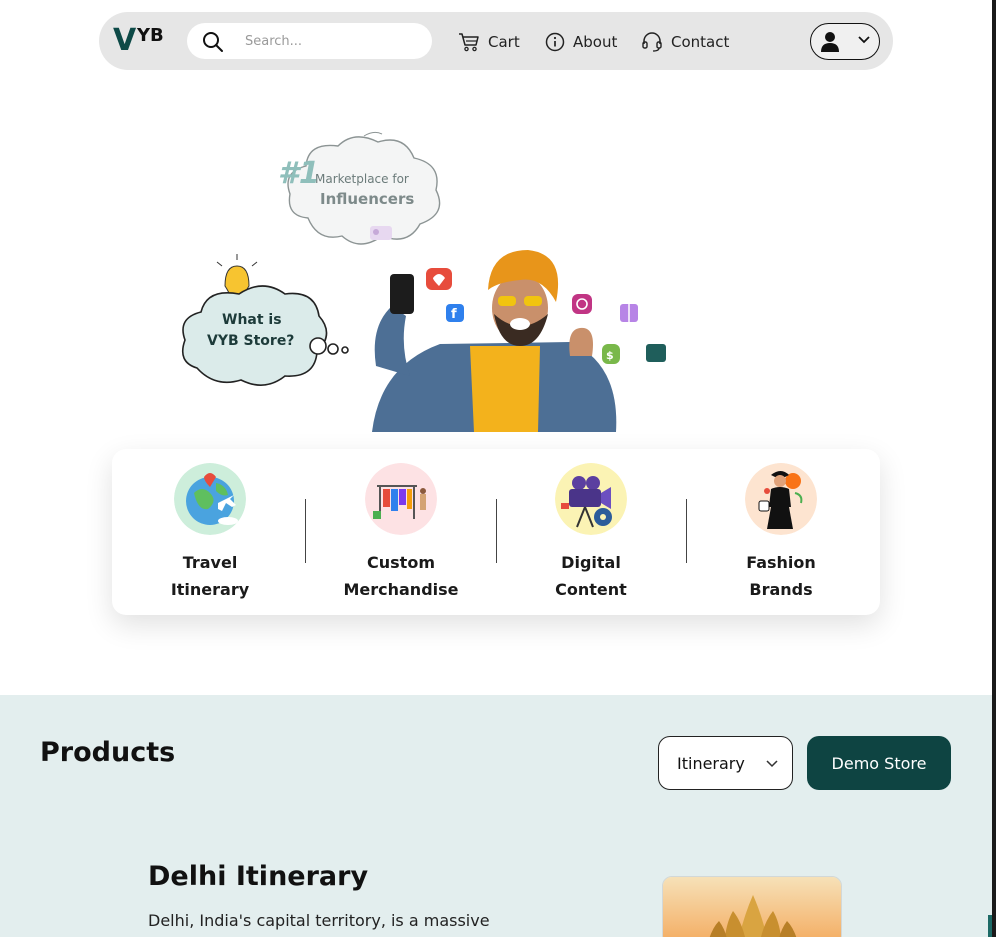 This screenshot has height=937, width=996. Describe the element at coordinates (108, 752) in the screenshot. I see `products-heading: Products` at that location.